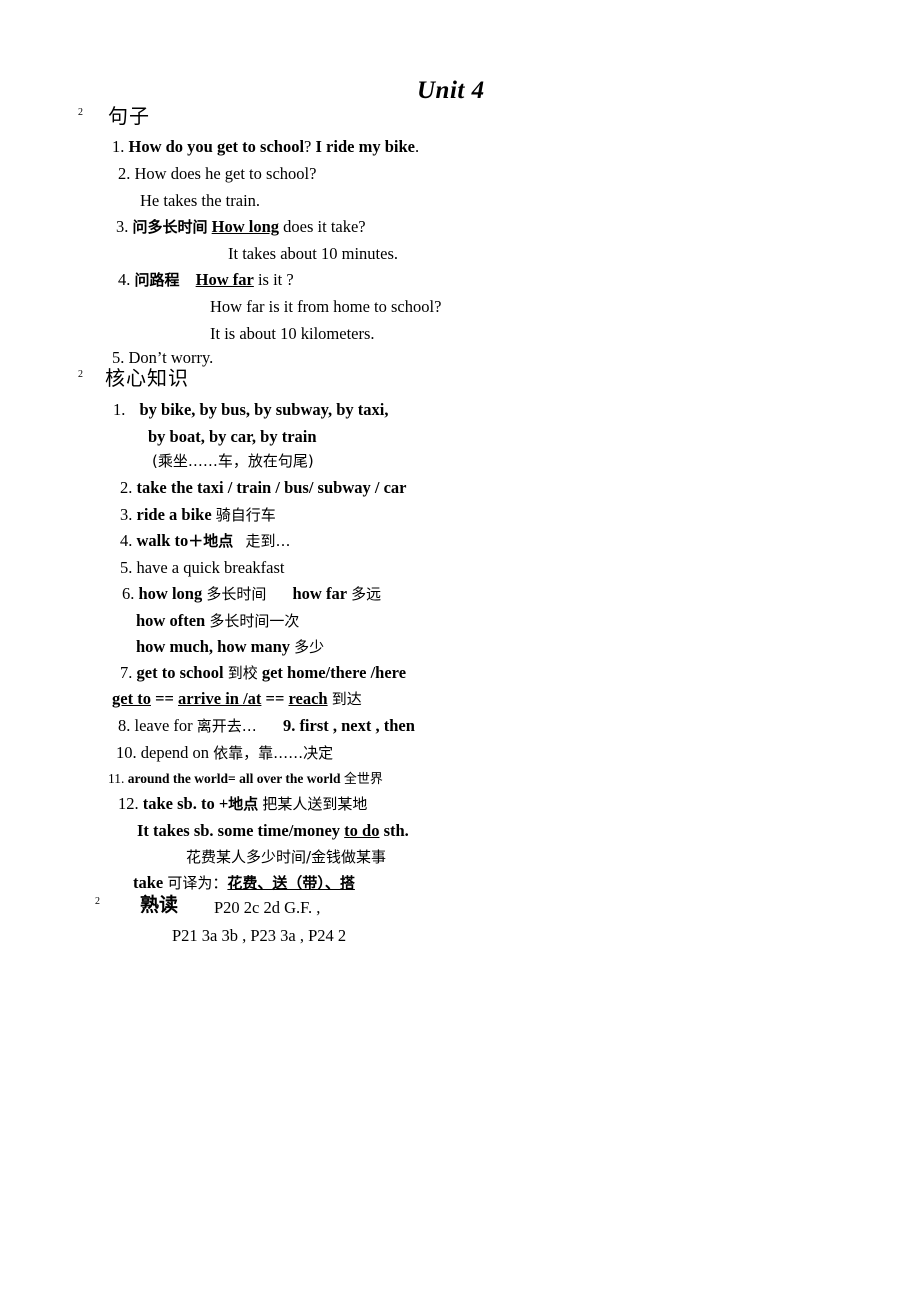 The height and width of the screenshot is (1302, 920). I want to click on item-equals: ==, so click(164, 698).